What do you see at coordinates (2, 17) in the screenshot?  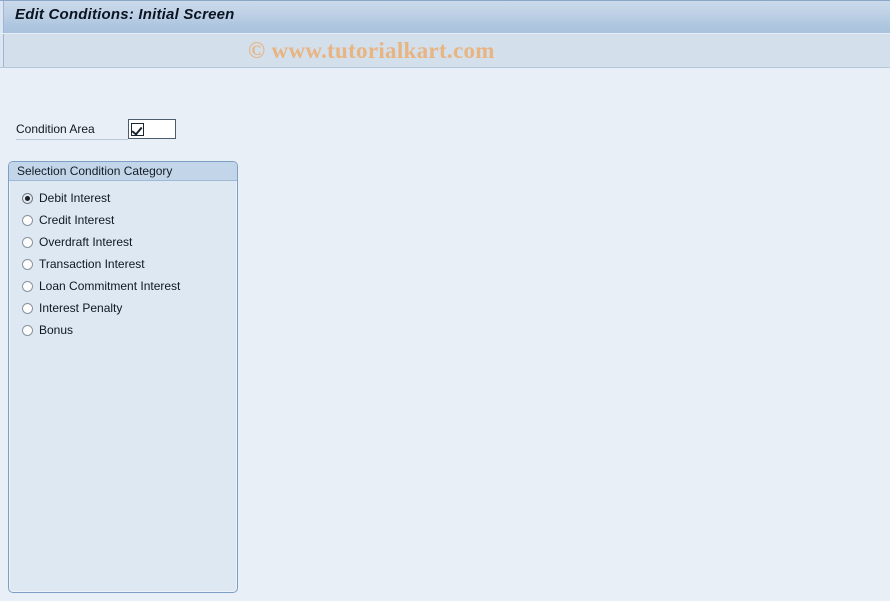 I see `title-bar-left-edge` at bounding box center [2, 17].